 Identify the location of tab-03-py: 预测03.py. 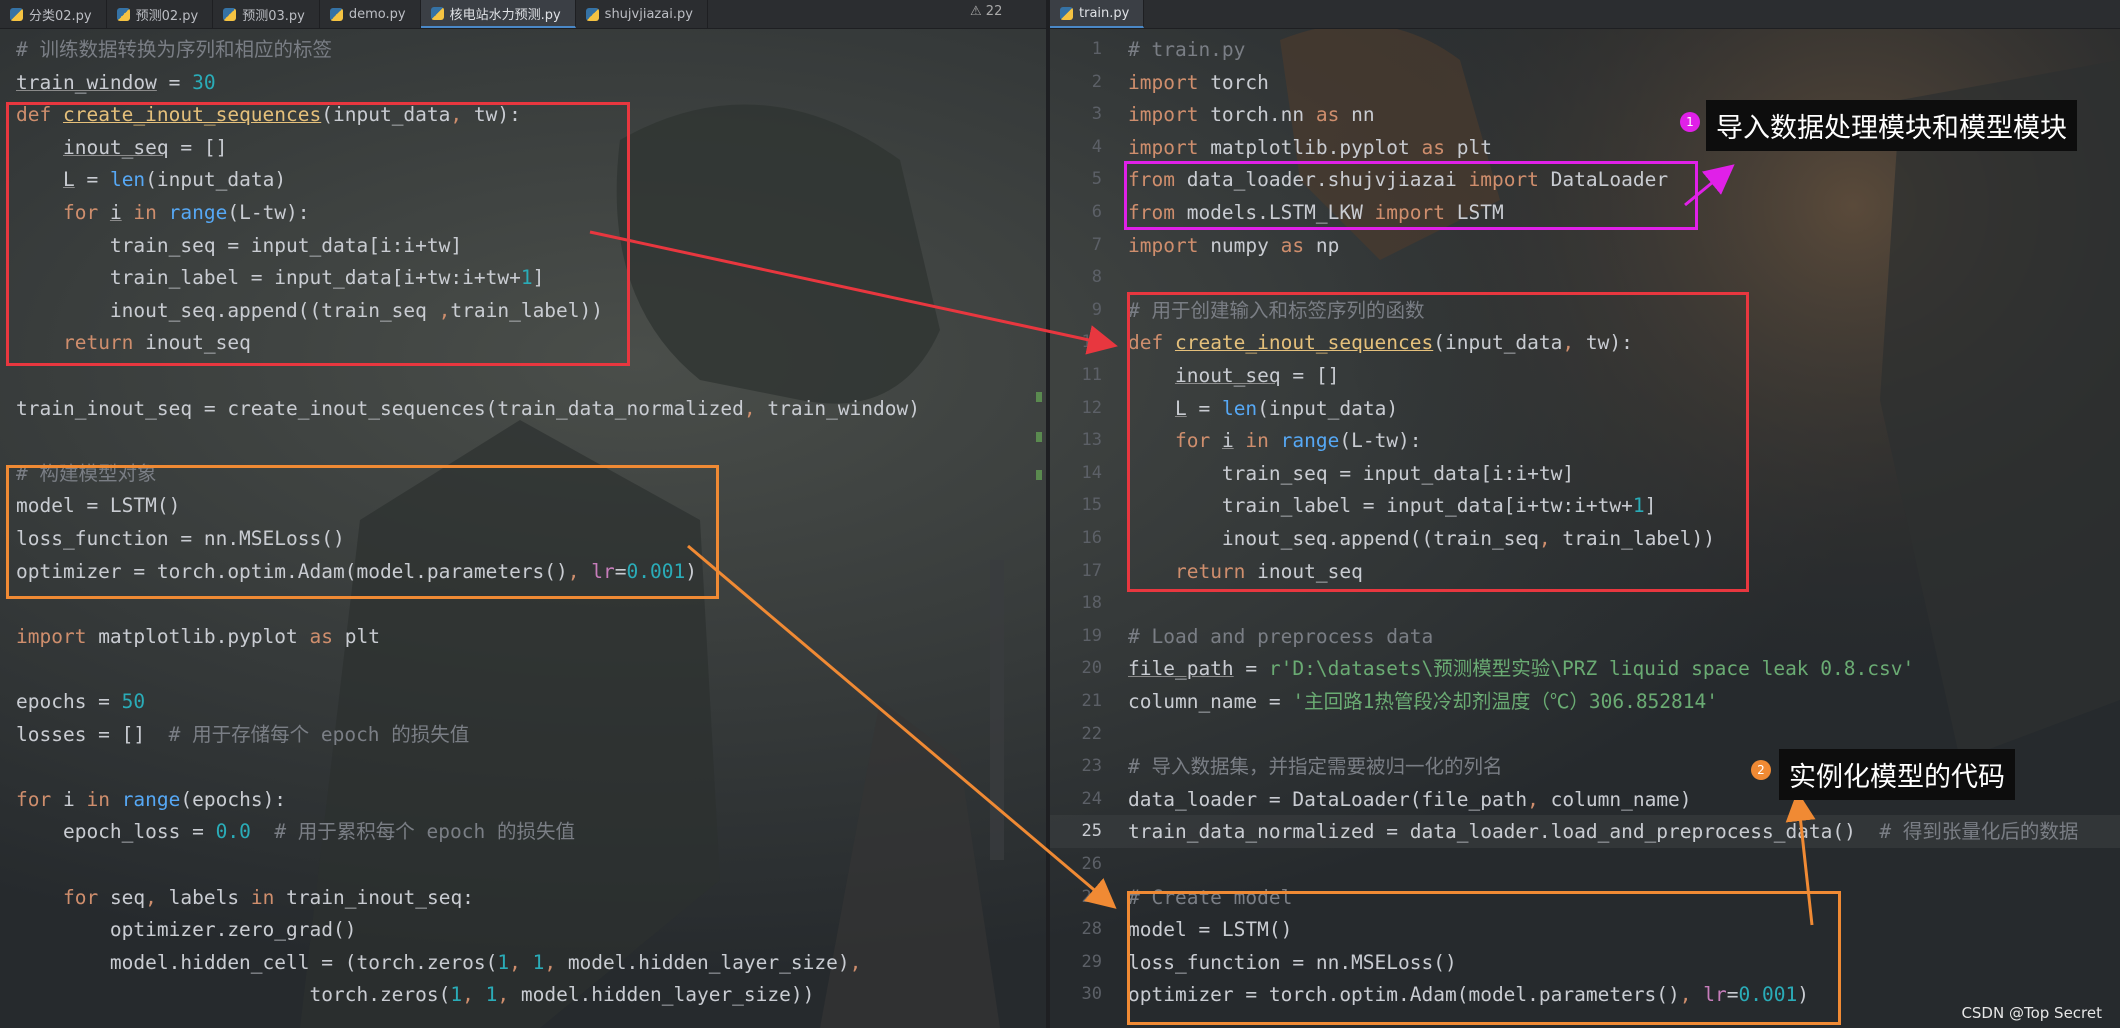
(266, 14).